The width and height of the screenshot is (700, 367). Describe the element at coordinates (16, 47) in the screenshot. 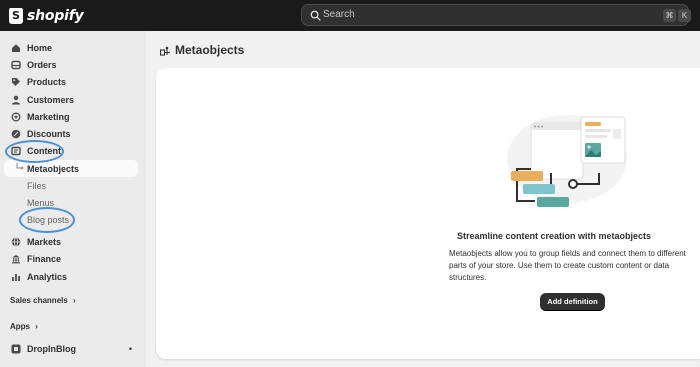

I see `home-icon` at that location.